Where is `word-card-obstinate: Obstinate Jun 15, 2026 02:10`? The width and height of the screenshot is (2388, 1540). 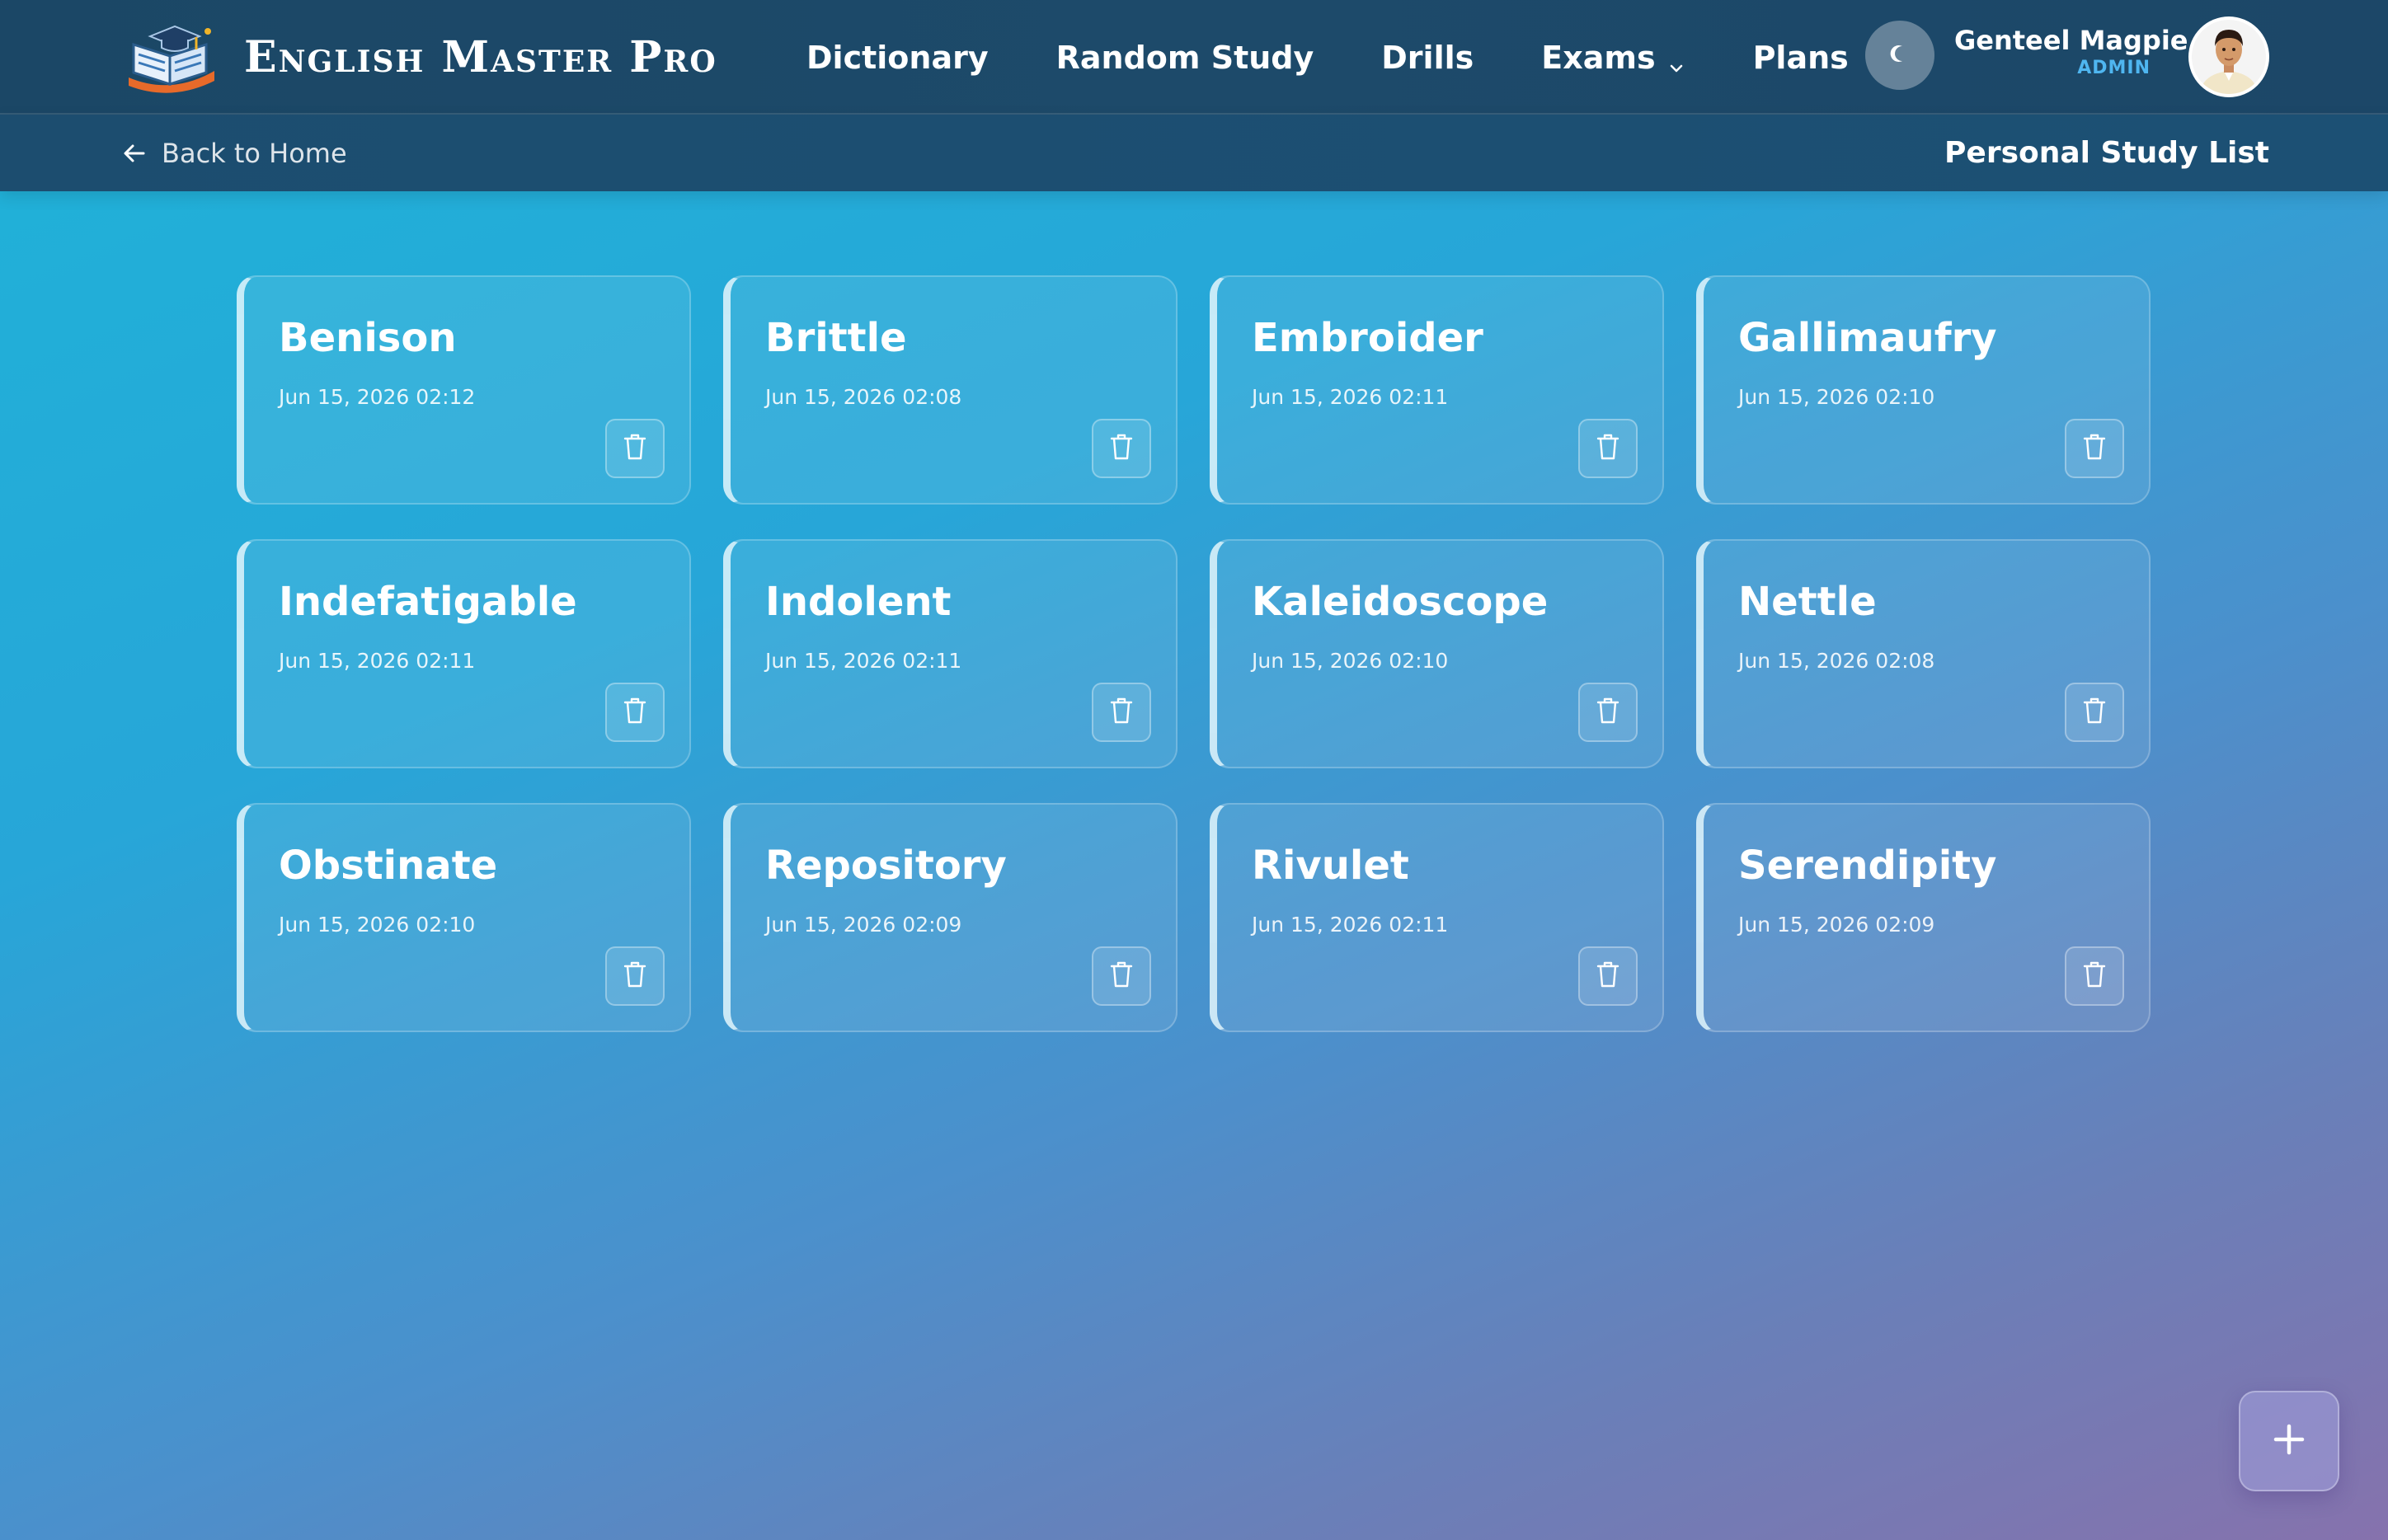 word-card-obstinate: Obstinate Jun 15, 2026 02:10 is located at coordinates (464, 918).